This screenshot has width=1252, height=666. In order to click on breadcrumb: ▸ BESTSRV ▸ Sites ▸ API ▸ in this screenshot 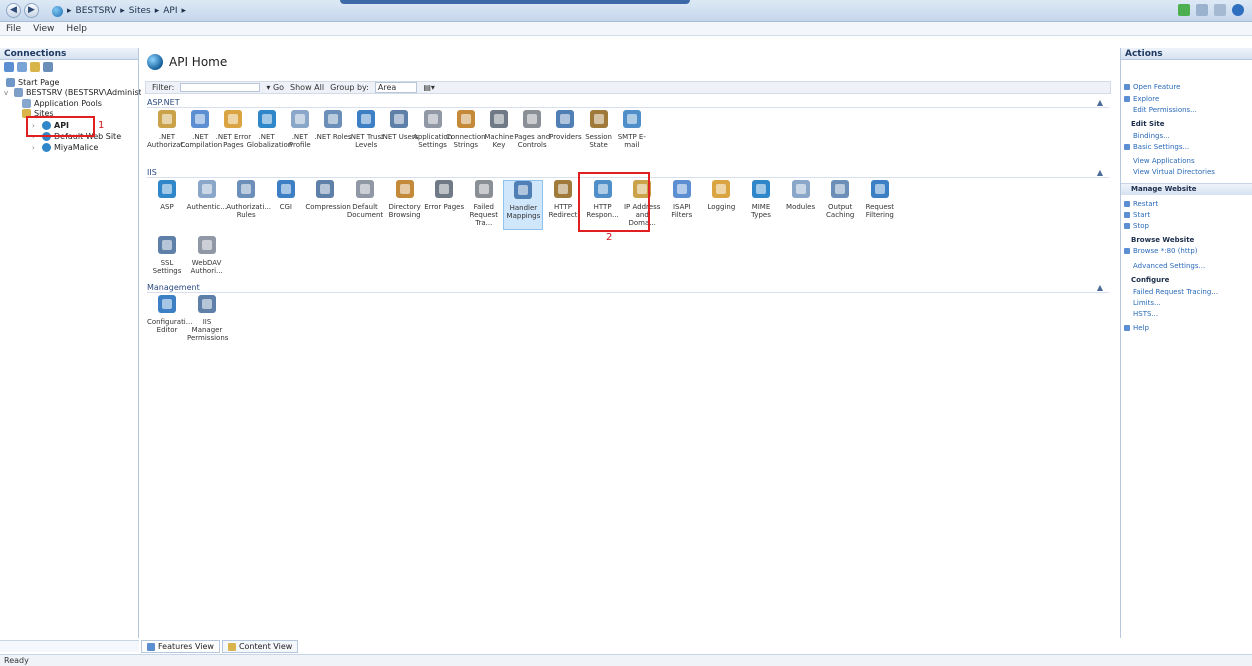, I will do `click(119, 11)`.